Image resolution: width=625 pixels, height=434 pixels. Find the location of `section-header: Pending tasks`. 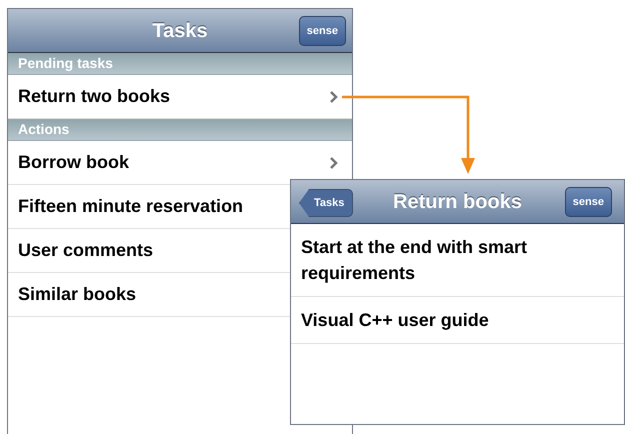

section-header: Pending tasks is located at coordinates (180, 64).